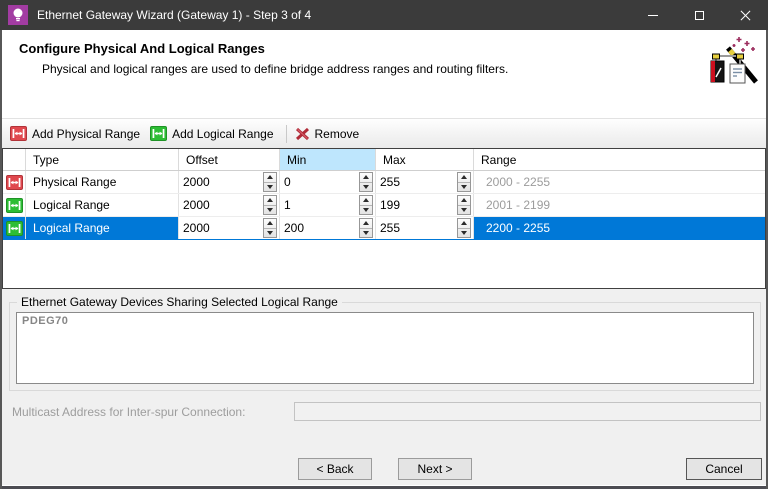  What do you see at coordinates (385, 348) in the screenshot?
I see `devices-listbox: PDEG70` at bounding box center [385, 348].